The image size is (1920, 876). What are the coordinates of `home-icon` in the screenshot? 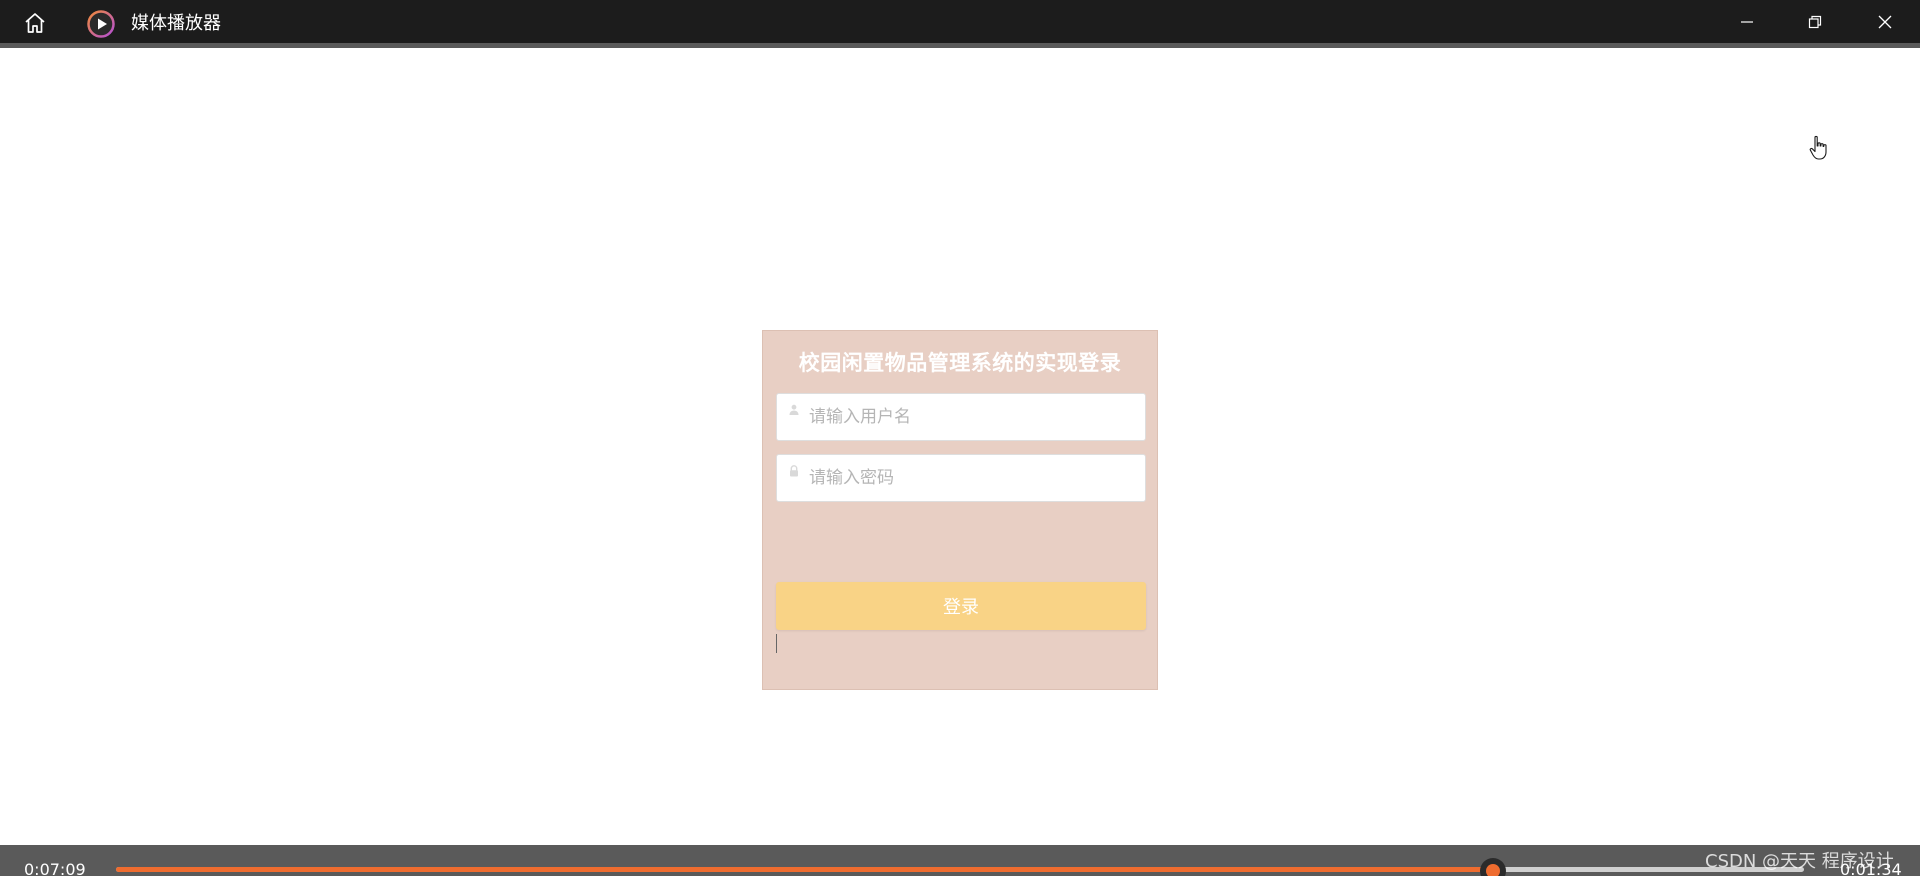 It's located at (35, 23).